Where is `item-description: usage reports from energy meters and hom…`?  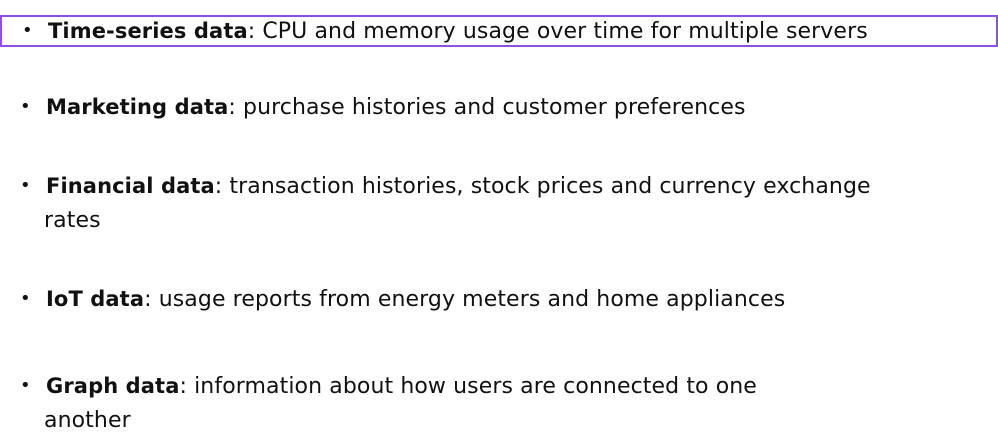 item-description: usage reports from energy meters and hom… is located at coordinates (468, 299).